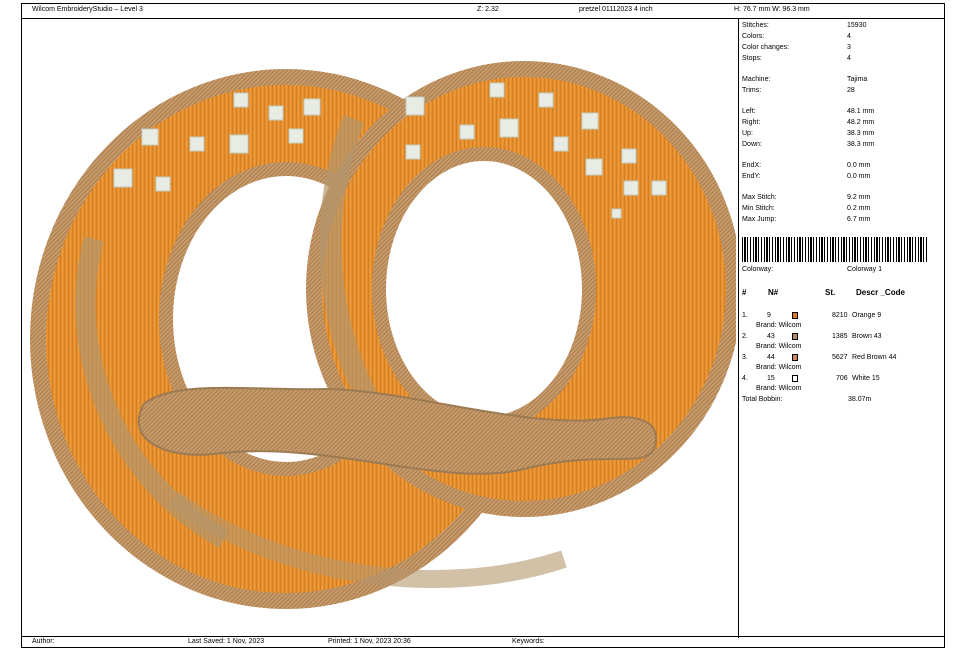 This screenshot has height=657, width=967. I want to click on left-value: 48.1 mm, so click(861, 111).